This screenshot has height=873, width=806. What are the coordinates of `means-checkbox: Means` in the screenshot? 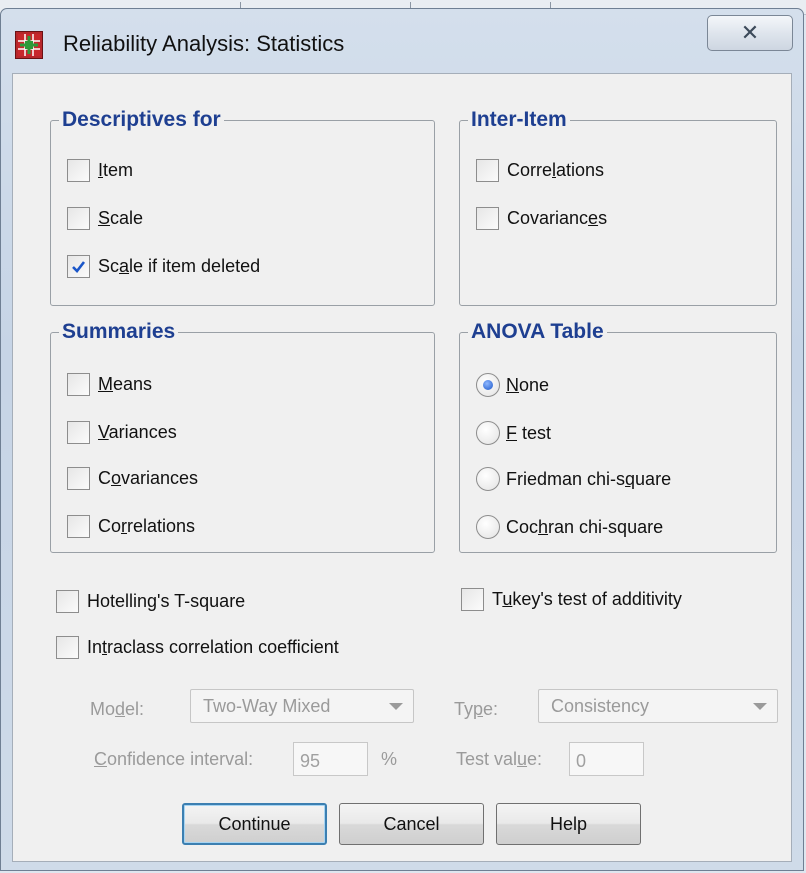 It's located at (109, 384).